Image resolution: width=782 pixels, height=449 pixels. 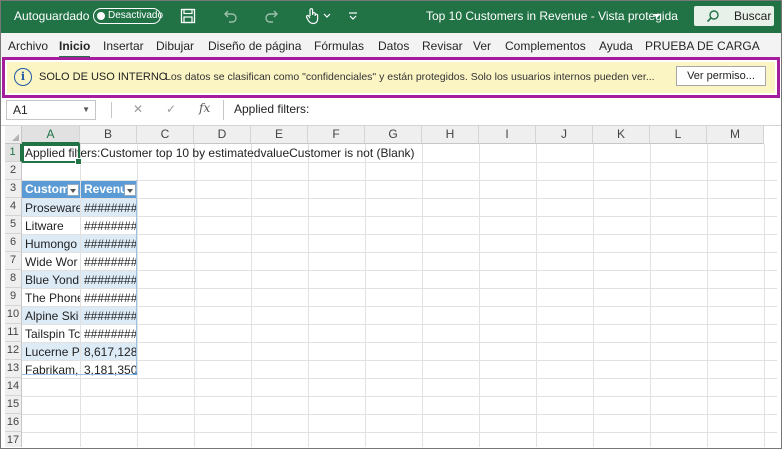 What do you see at coordinates (702, 46) in the screenshot?
I see `tab-prueba-de-carga: PRUEBA DE CARGA` at bounding box center [702, 46].